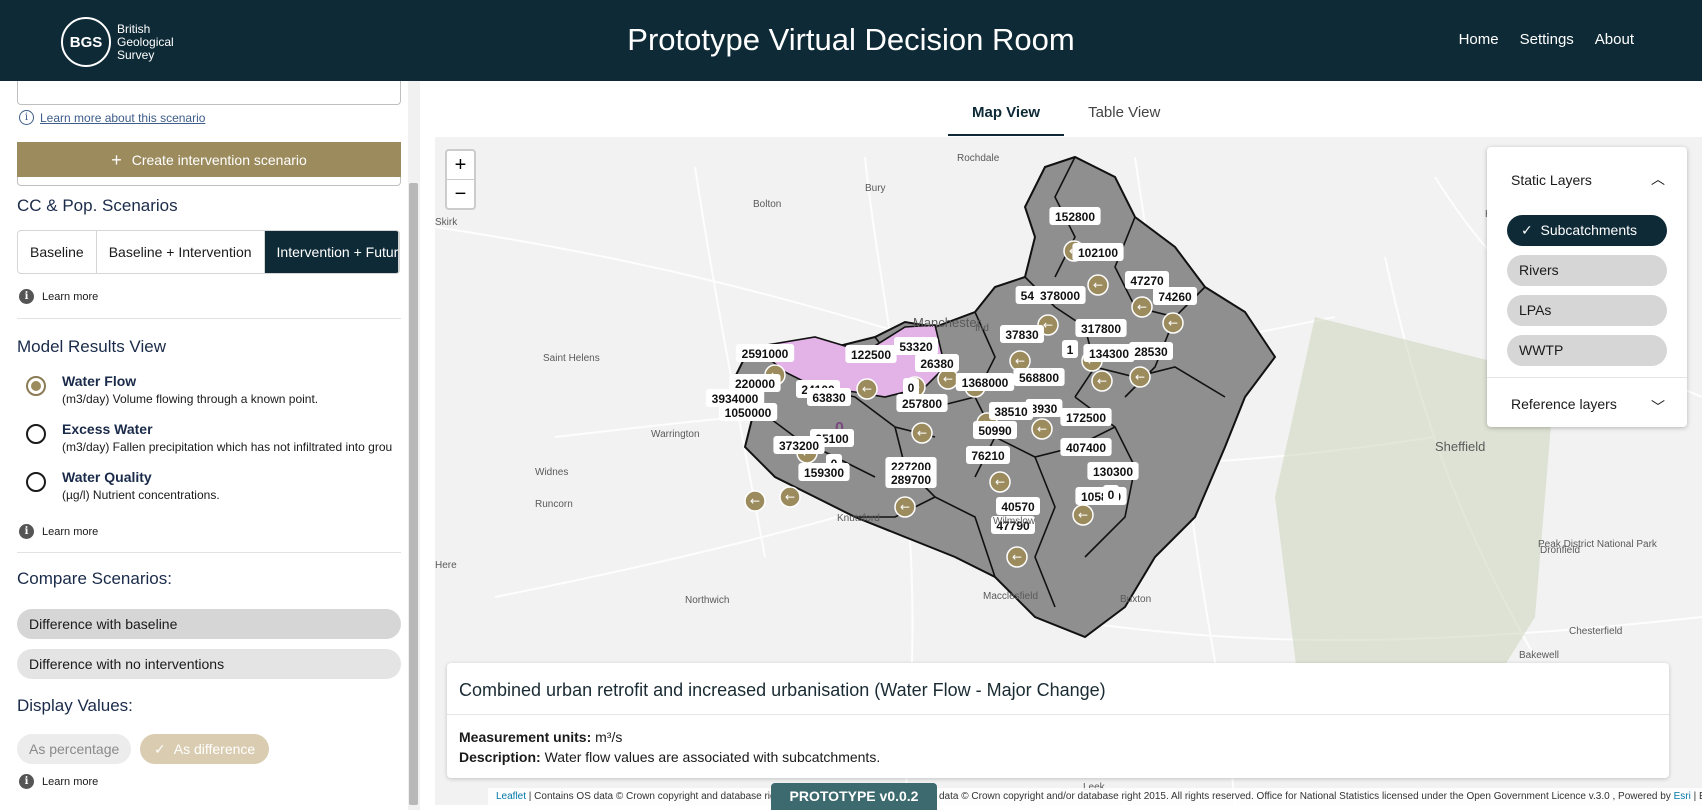 The image size is (1702, 810). Describe the element at coordinates (988, 455) in the screenshot. I see `flow-value-label: 76210` at that location.